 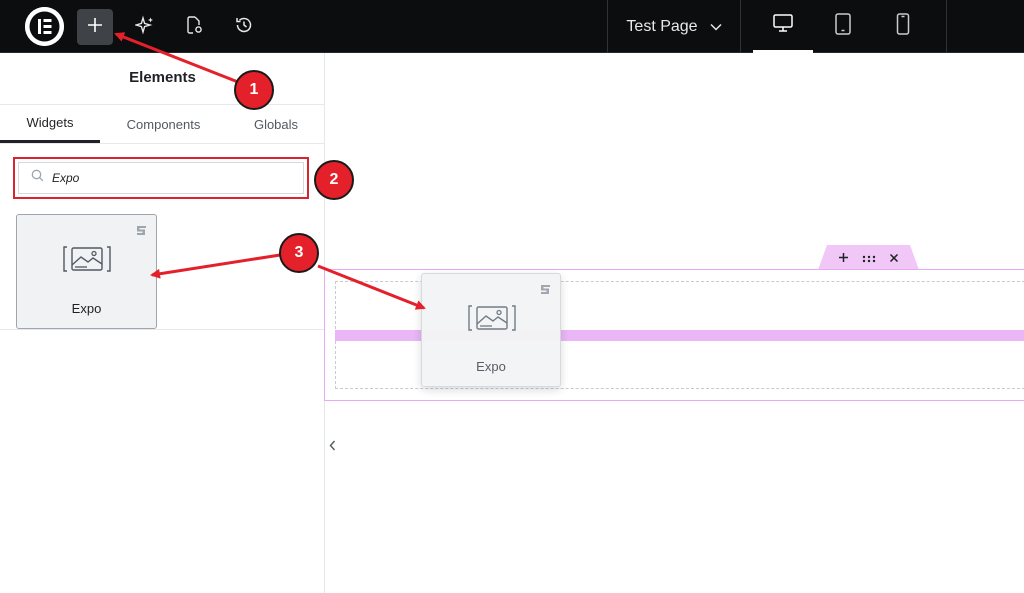 I want to click on drag-handle-icon, so click(x=869, y=258).